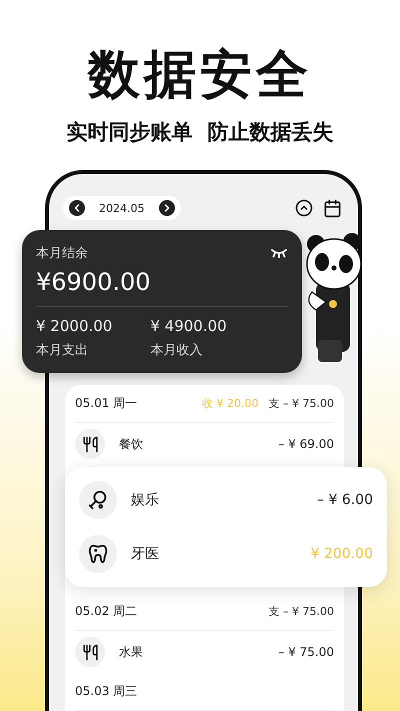 This screenshot has height=711, width=400. What do you see at coordinates (166, 208) in the screenshot?
I see `next-month-button` at bounding box center [166, 208].